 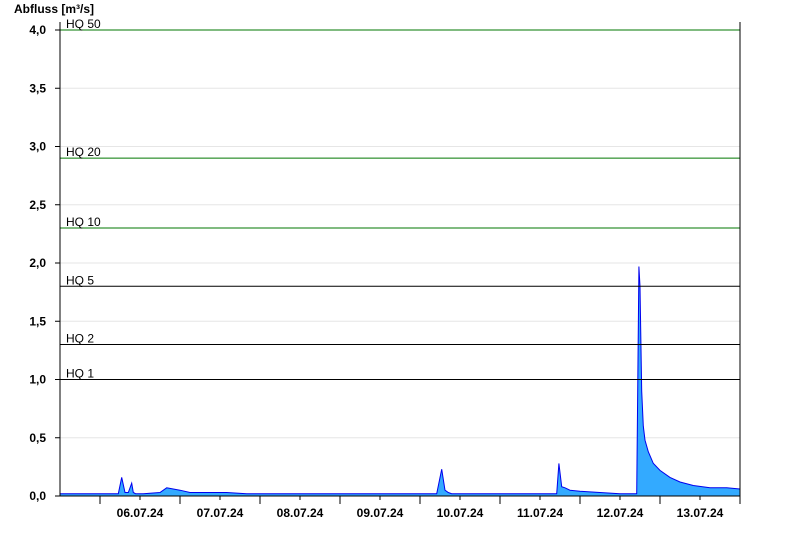 What do you see at coordinates (140, 513) in the screenshot?
I see `x-tick-label: 06.07.24` at bounding box center [140, 513].